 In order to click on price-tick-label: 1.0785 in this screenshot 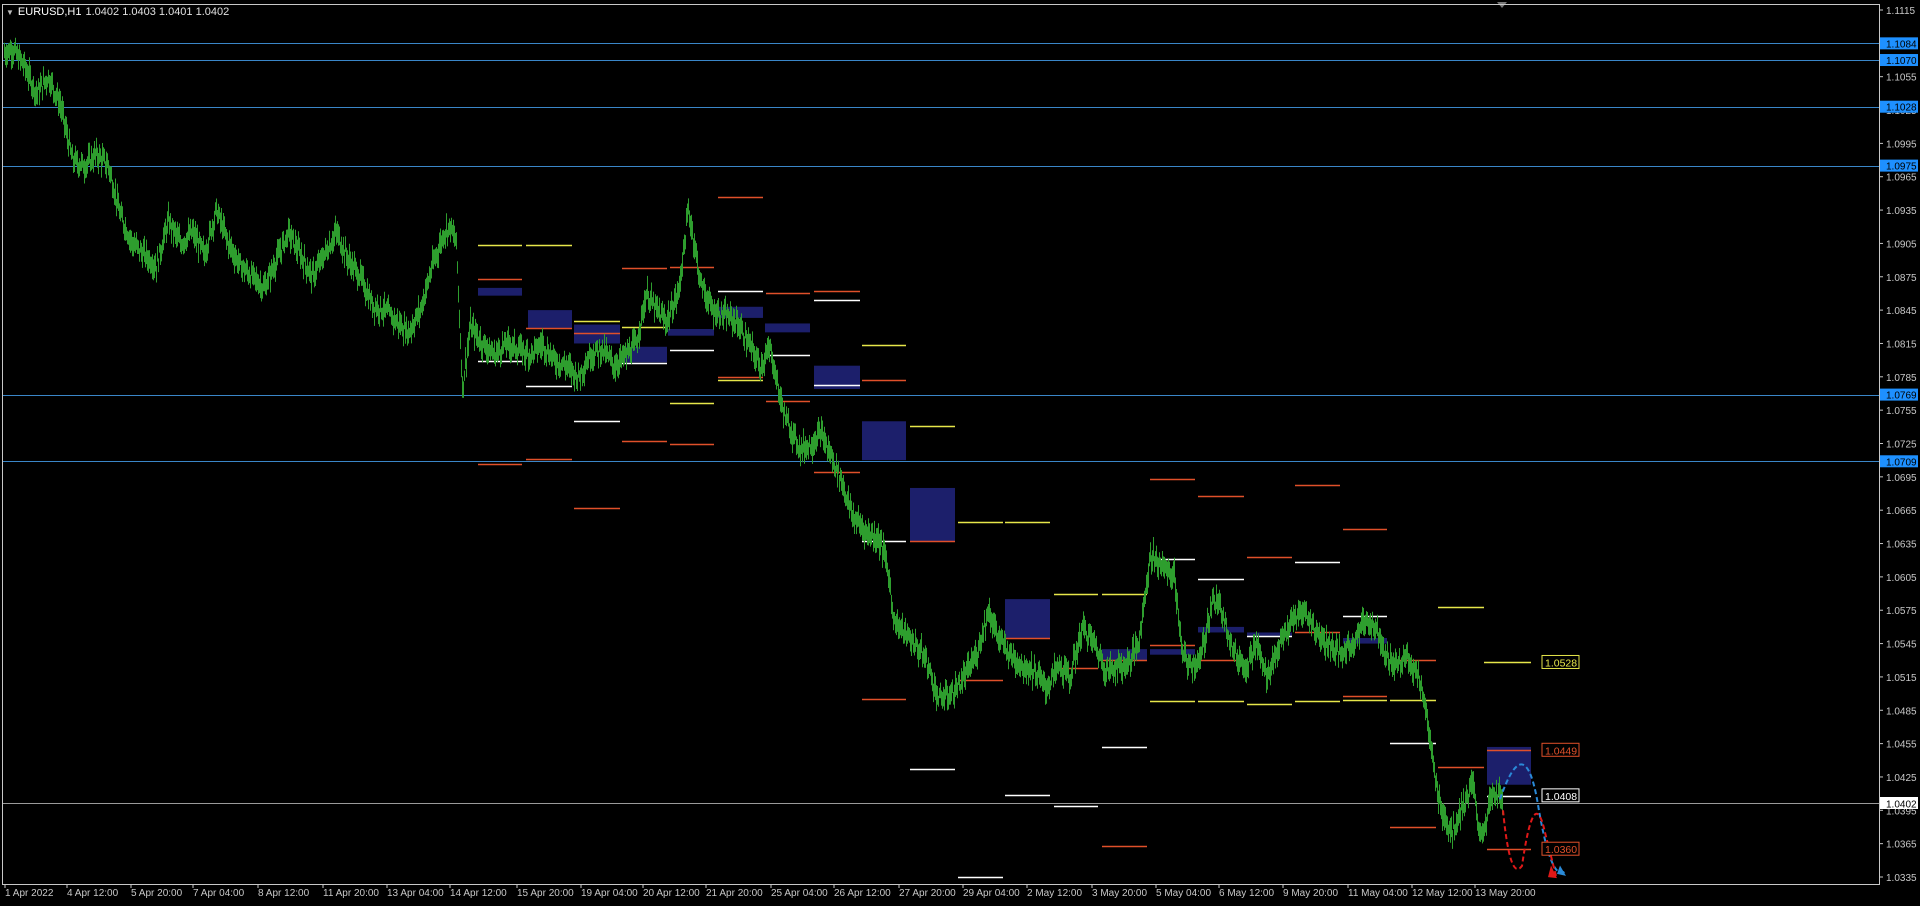, I will do `click(1901, 378)`.